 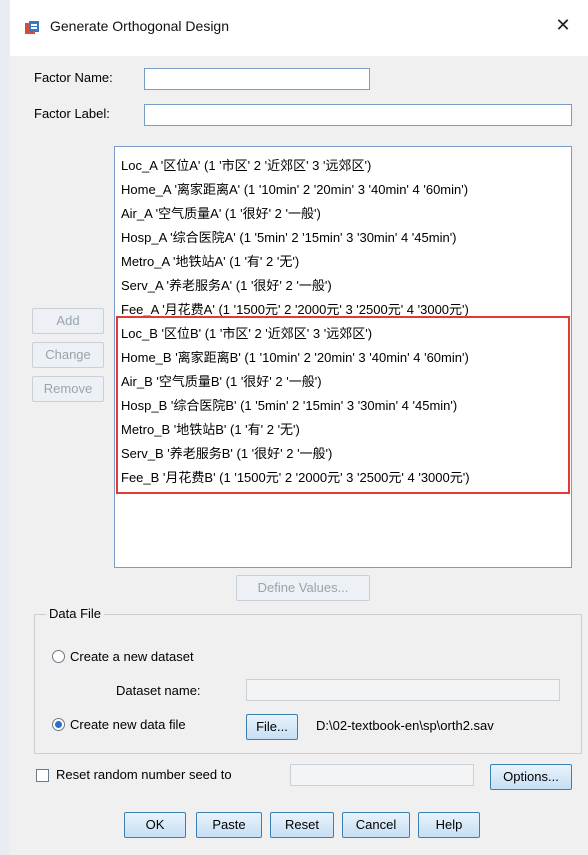 I want to click on ok-button: OK, so click(x=155, y=825).